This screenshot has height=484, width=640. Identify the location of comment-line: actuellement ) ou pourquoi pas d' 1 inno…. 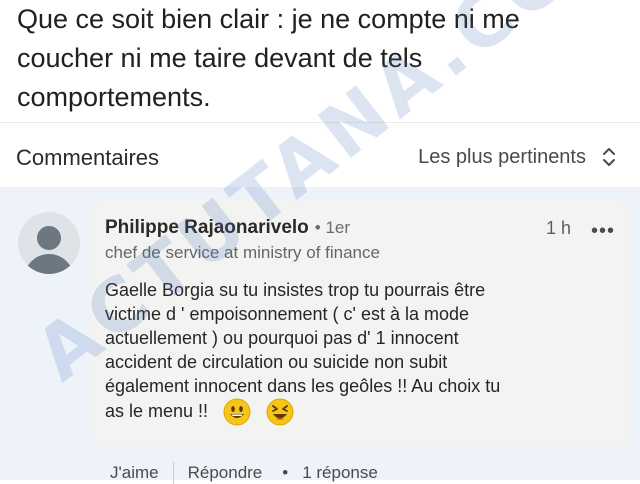
(282, 338).